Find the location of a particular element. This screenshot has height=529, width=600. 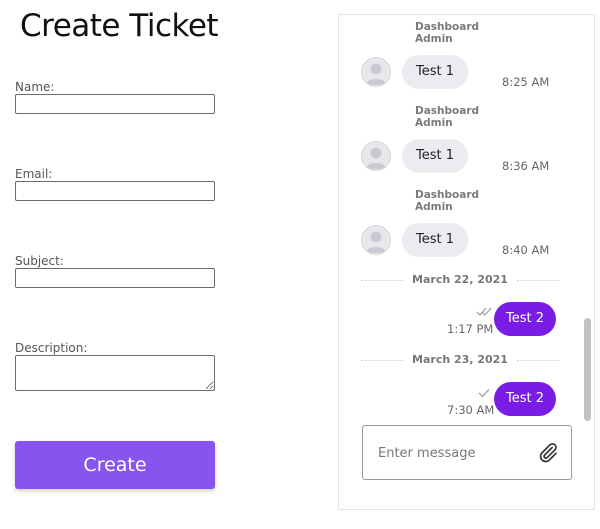

message-time: 1:17 PM is located at coordinates (470, 329).